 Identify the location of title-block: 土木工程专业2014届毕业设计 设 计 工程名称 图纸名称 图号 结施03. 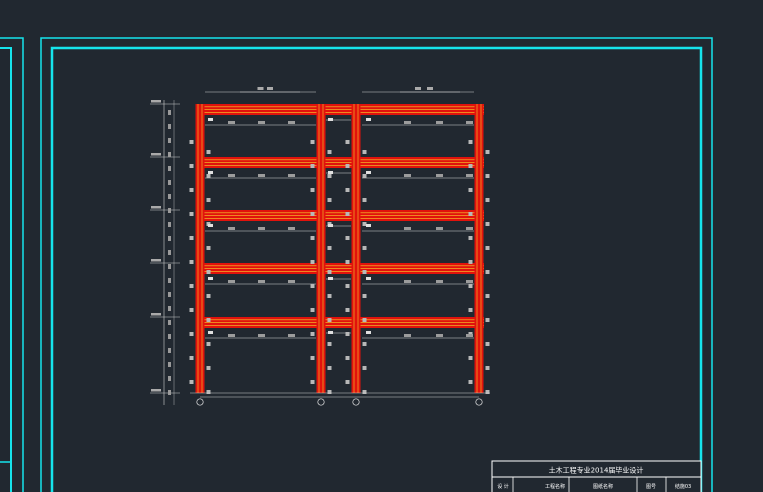
(596, 476).